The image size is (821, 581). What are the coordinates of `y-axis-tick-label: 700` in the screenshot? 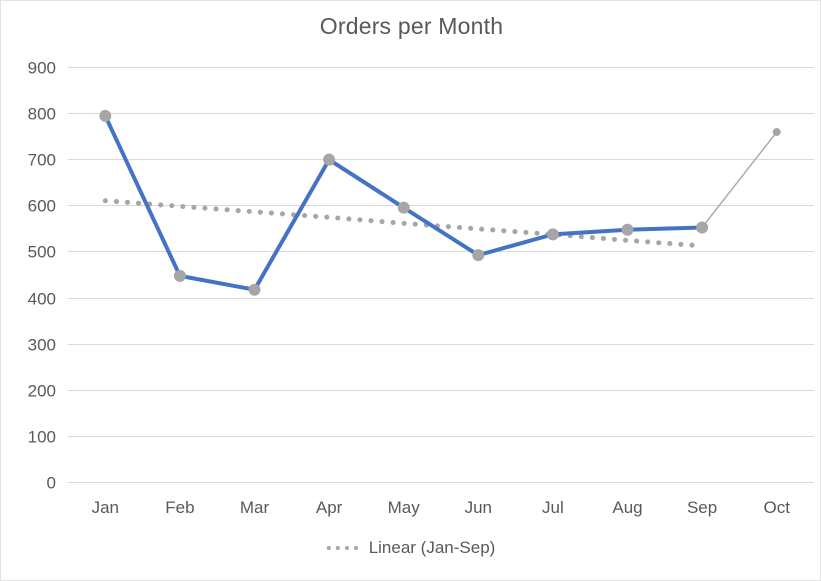 It's located at (42, 160).